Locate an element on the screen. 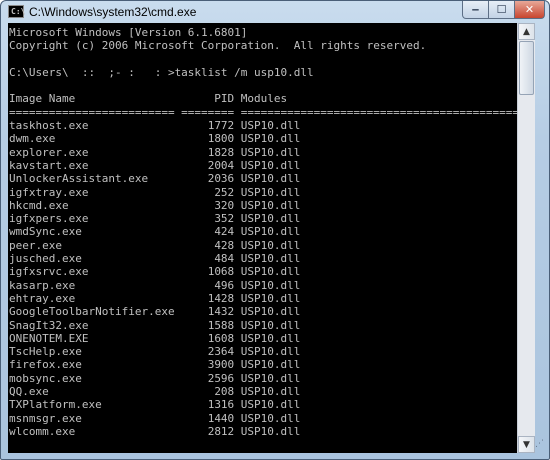  process-row: igfxpers.exe 352 USP10.dll is located at coordinates (263, 218).